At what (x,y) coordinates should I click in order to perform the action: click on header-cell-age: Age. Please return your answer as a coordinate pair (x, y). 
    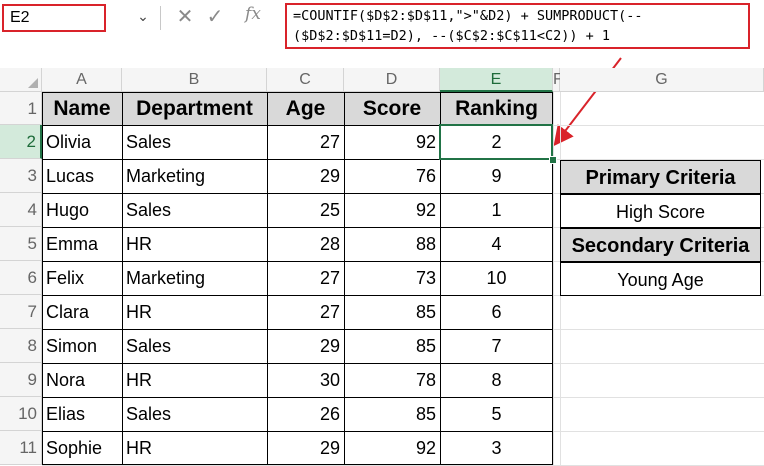
    Looking at the image, I should click on (305, 108).